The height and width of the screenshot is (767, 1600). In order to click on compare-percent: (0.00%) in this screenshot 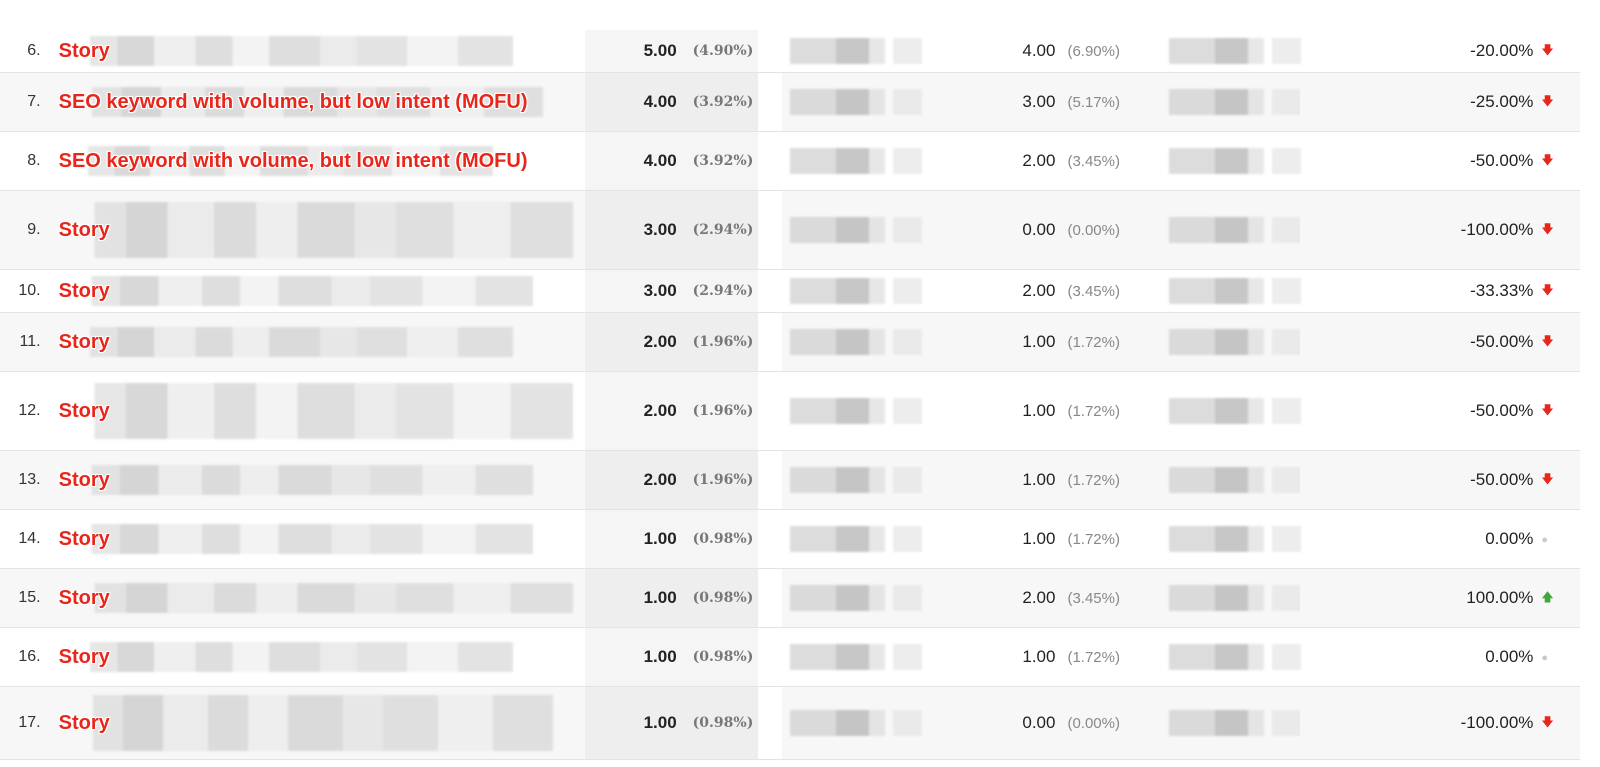, I will do `click(1113, 723)`.